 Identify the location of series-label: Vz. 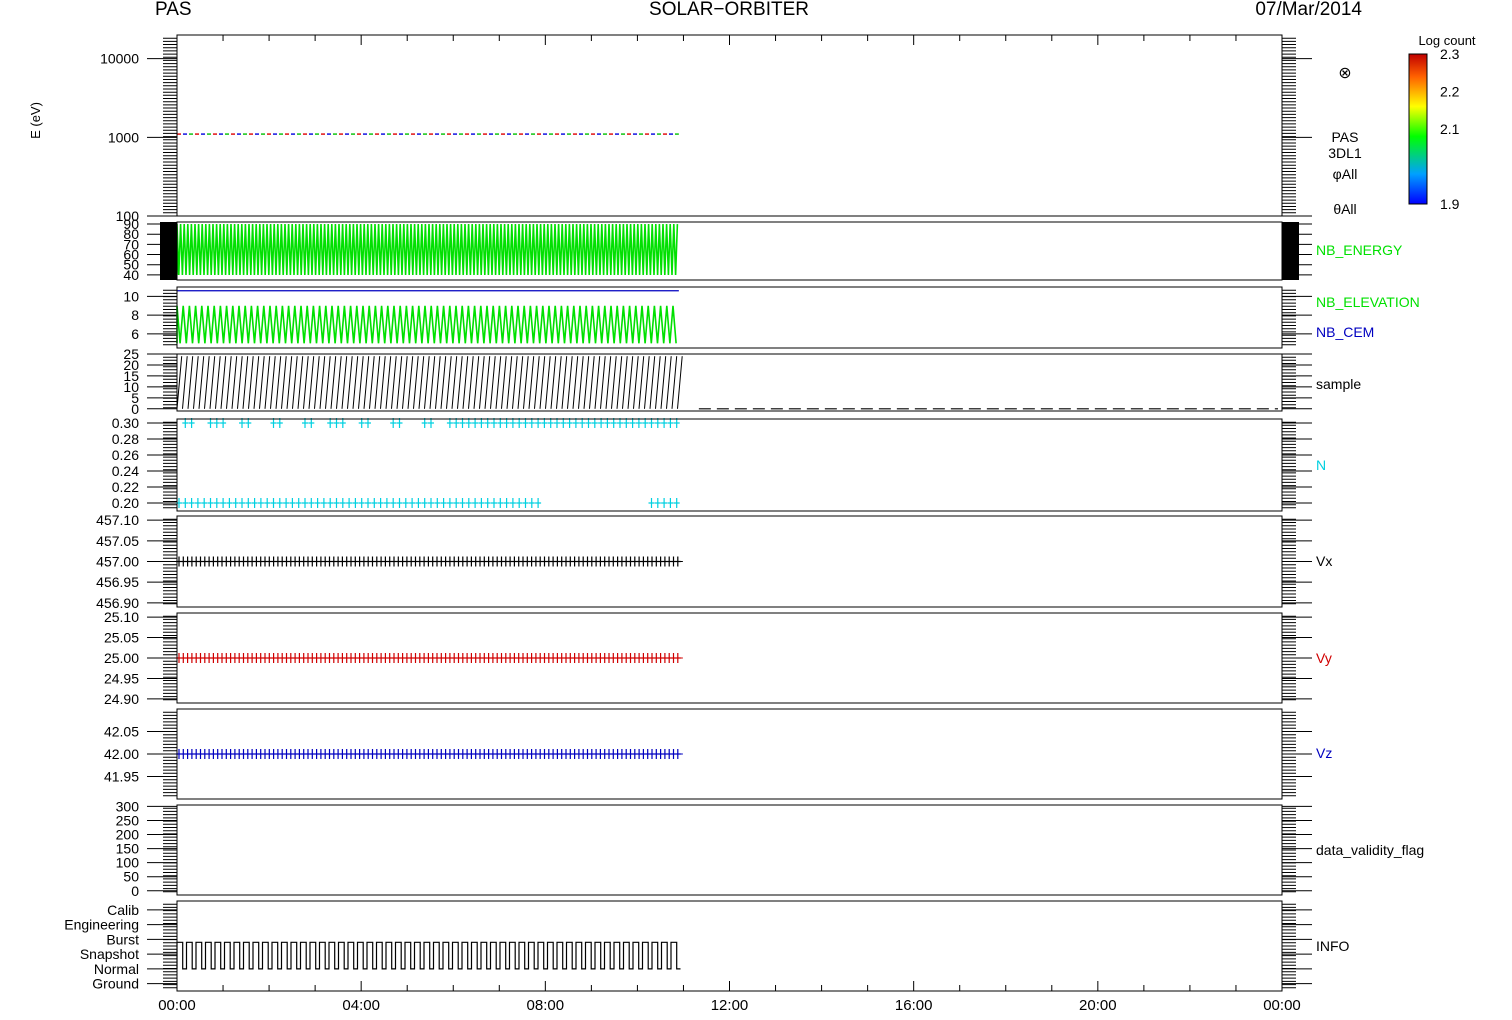
(1324, 753).